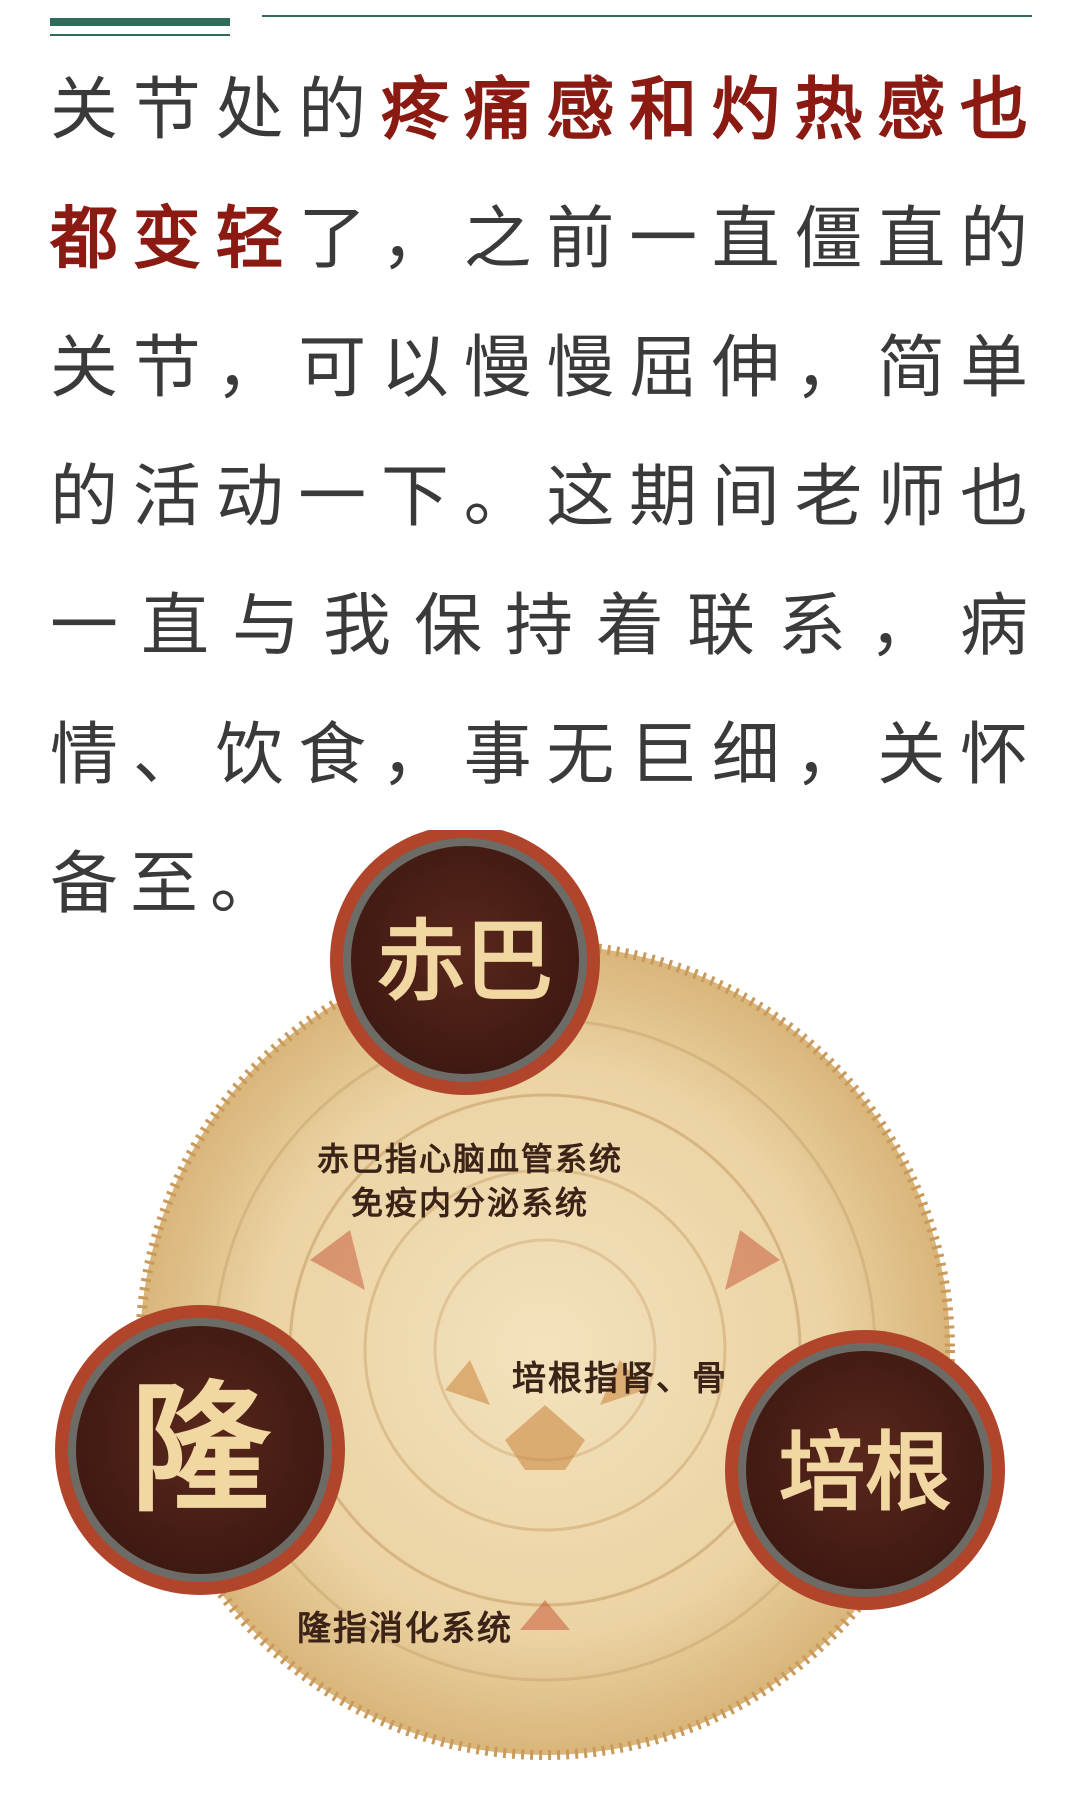  I want to click on peigen-circle: 培根, so click(865, 1470).